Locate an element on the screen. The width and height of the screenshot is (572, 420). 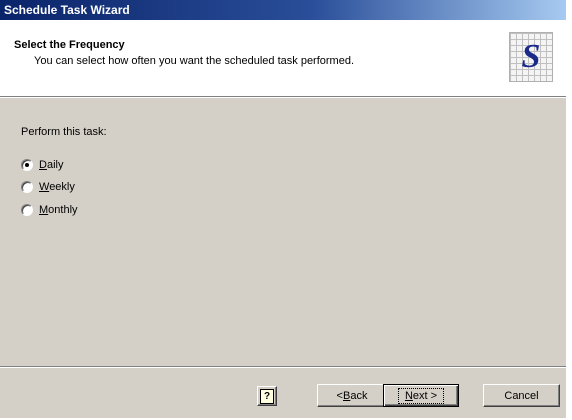
wizard-logo-icon: S is located at coordinates (531, 57).